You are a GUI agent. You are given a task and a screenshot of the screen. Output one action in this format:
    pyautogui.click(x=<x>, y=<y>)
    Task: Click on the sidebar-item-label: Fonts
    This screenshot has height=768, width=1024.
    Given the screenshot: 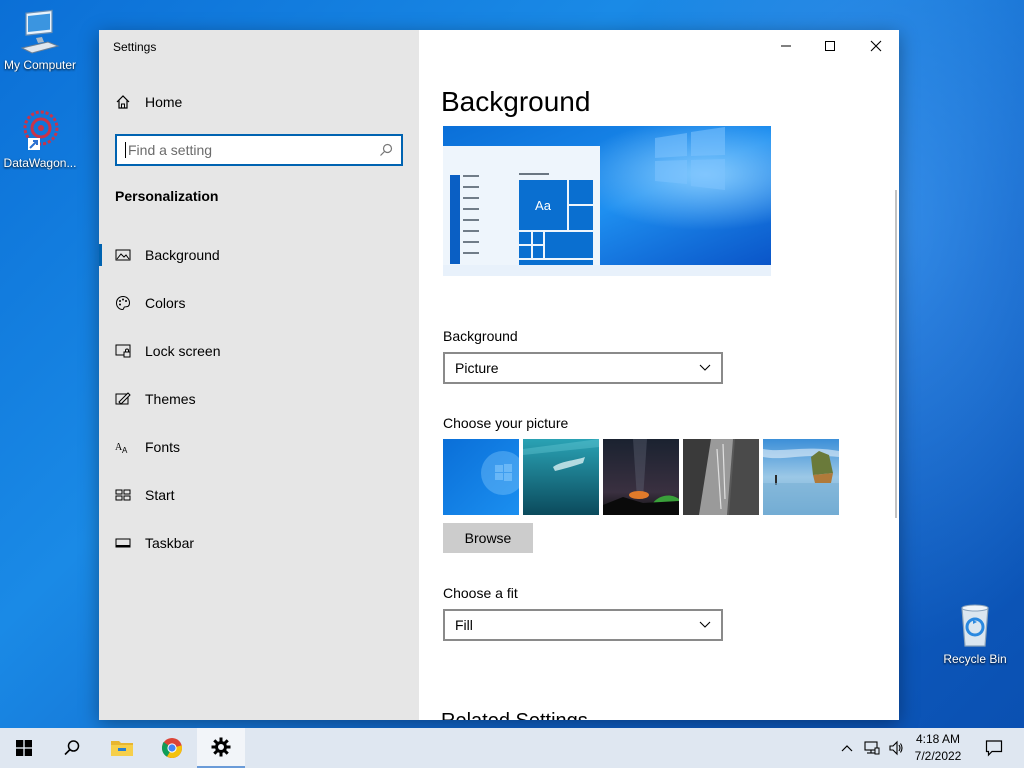 What is the action you would take?
    pyautogui.click(x=163, y=447)
    